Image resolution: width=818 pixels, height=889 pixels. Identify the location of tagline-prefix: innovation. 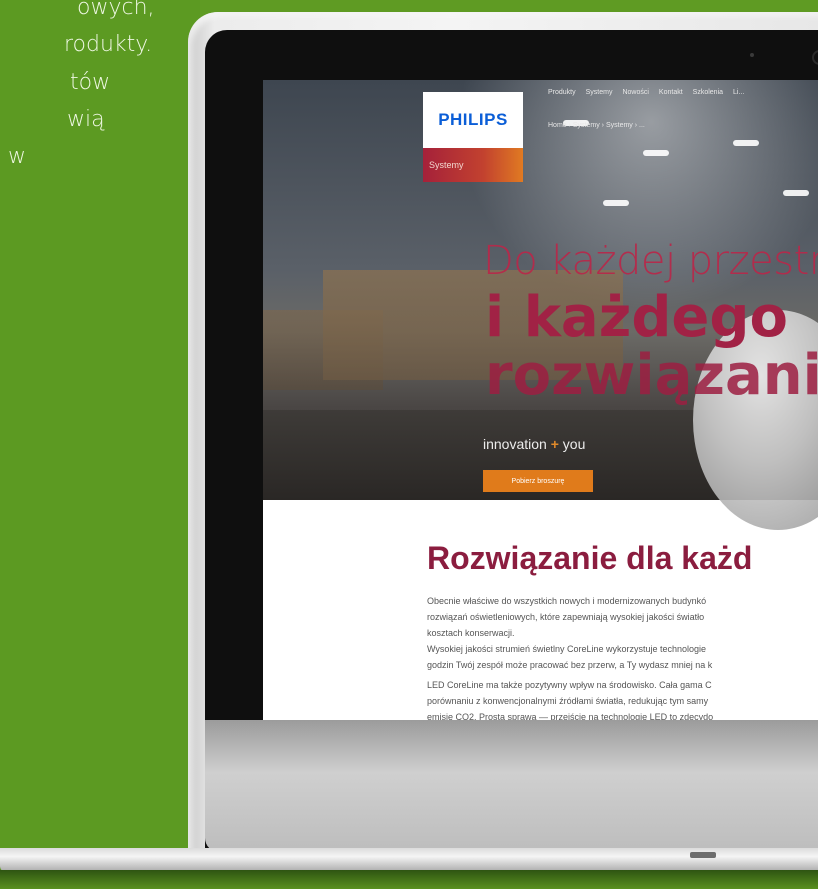
(515, 444).